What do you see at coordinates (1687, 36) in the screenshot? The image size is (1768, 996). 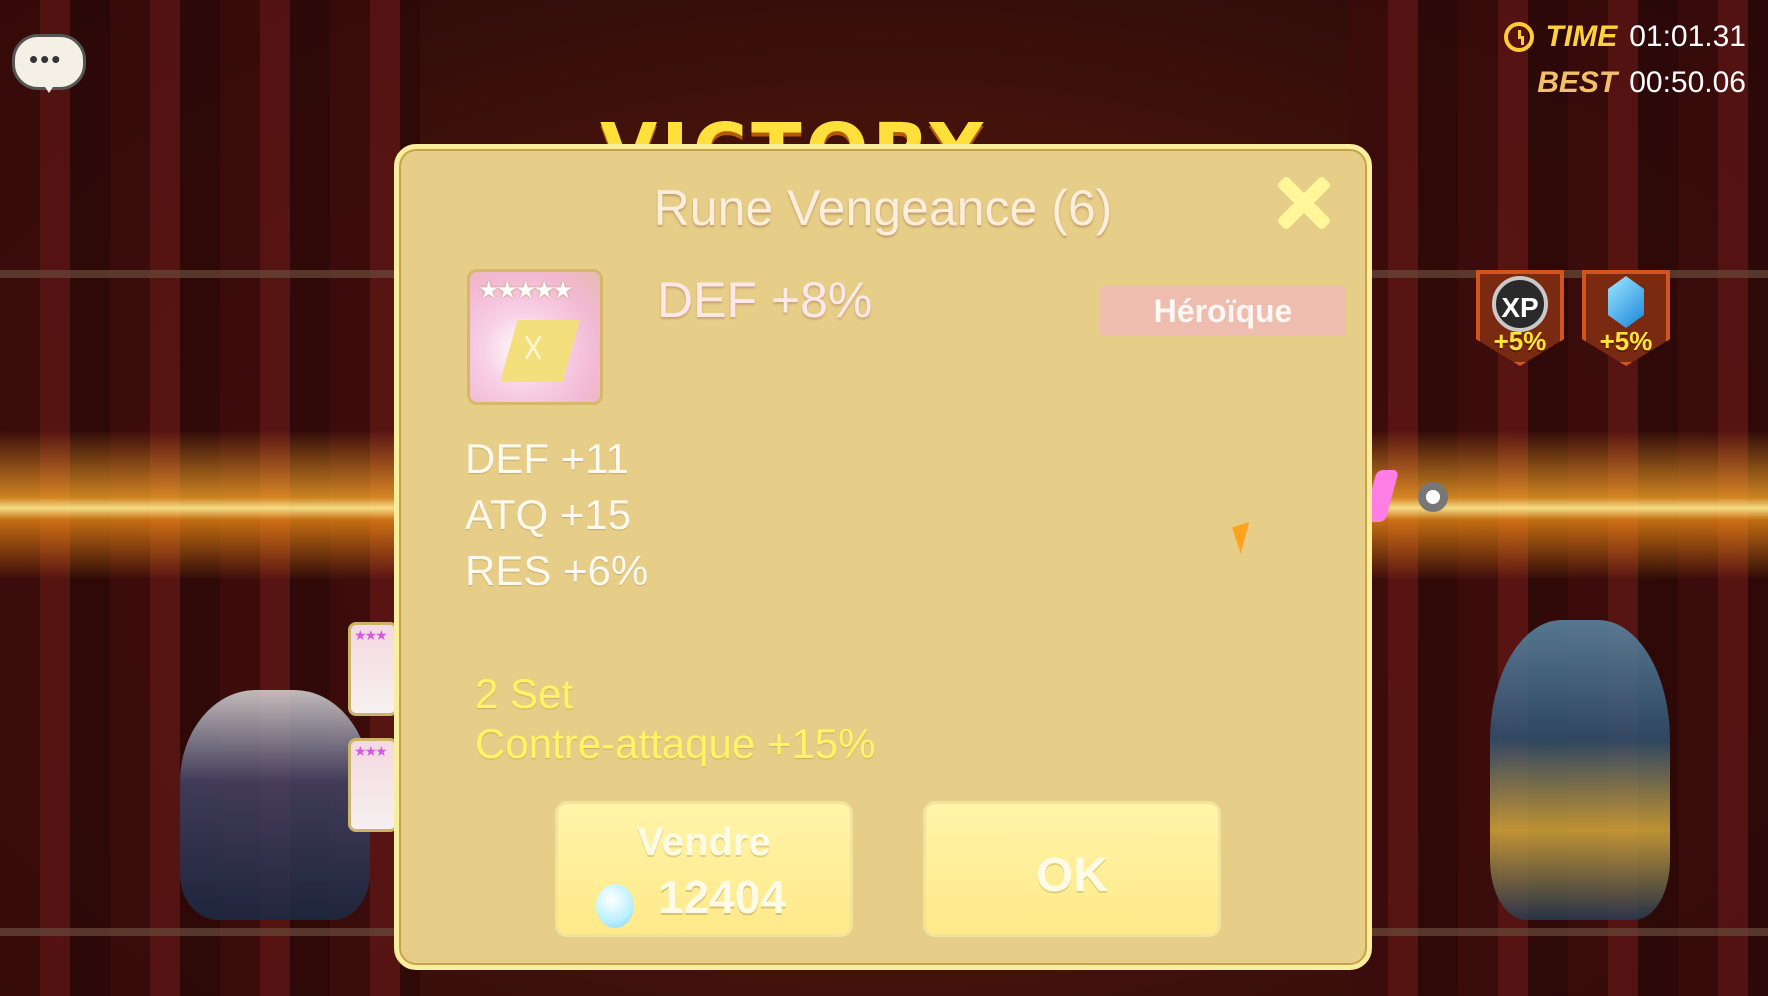 I see `time-value: 01:01.31` at bounding box center [1687, 36].